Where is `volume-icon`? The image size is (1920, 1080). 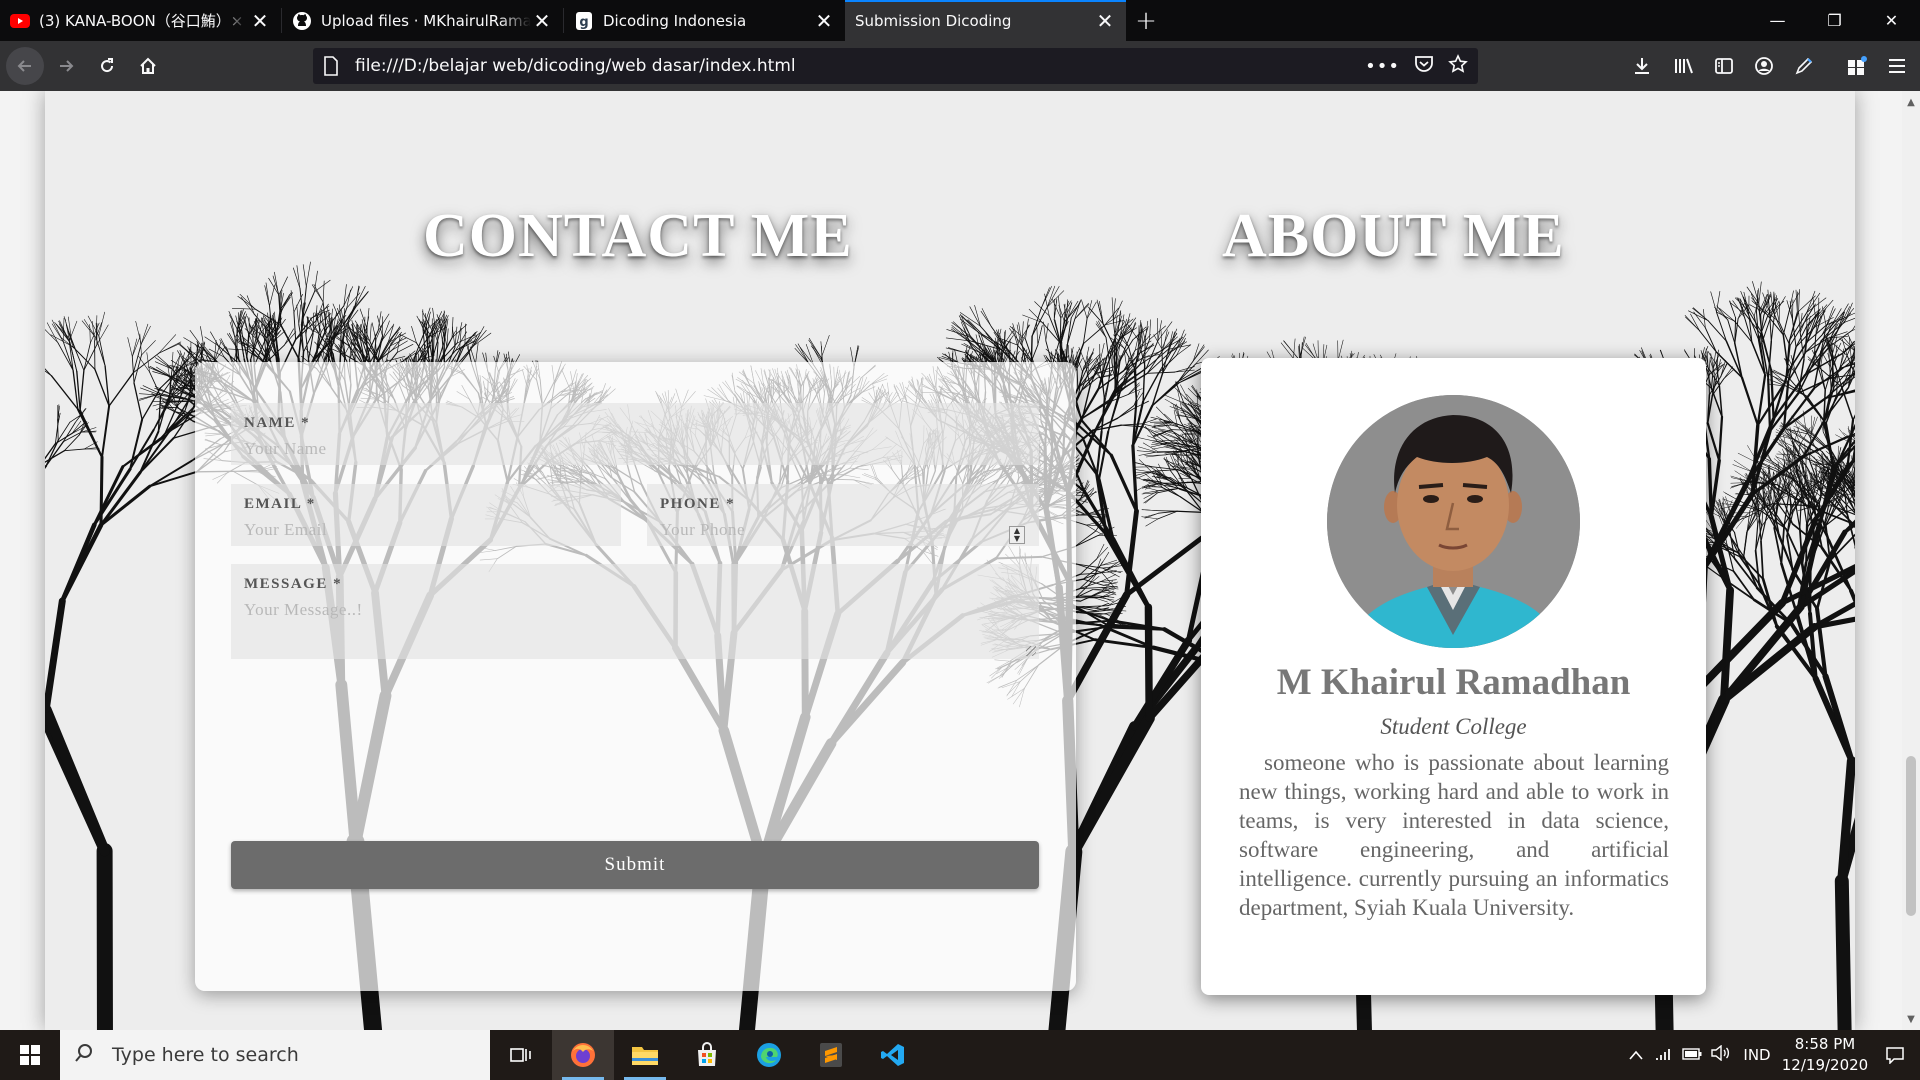
volume-icon is located at coordinates (1720, 1054).